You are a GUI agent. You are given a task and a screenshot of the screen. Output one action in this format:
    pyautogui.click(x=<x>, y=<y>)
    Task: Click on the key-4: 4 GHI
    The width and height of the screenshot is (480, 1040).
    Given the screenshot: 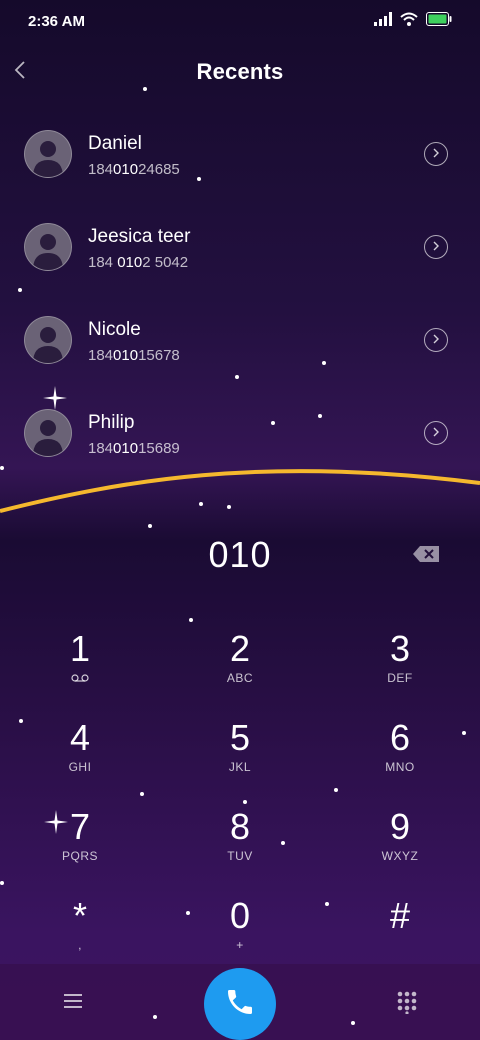 What is the action you would take?
    pyautogui.click(x=80, y=757)
    